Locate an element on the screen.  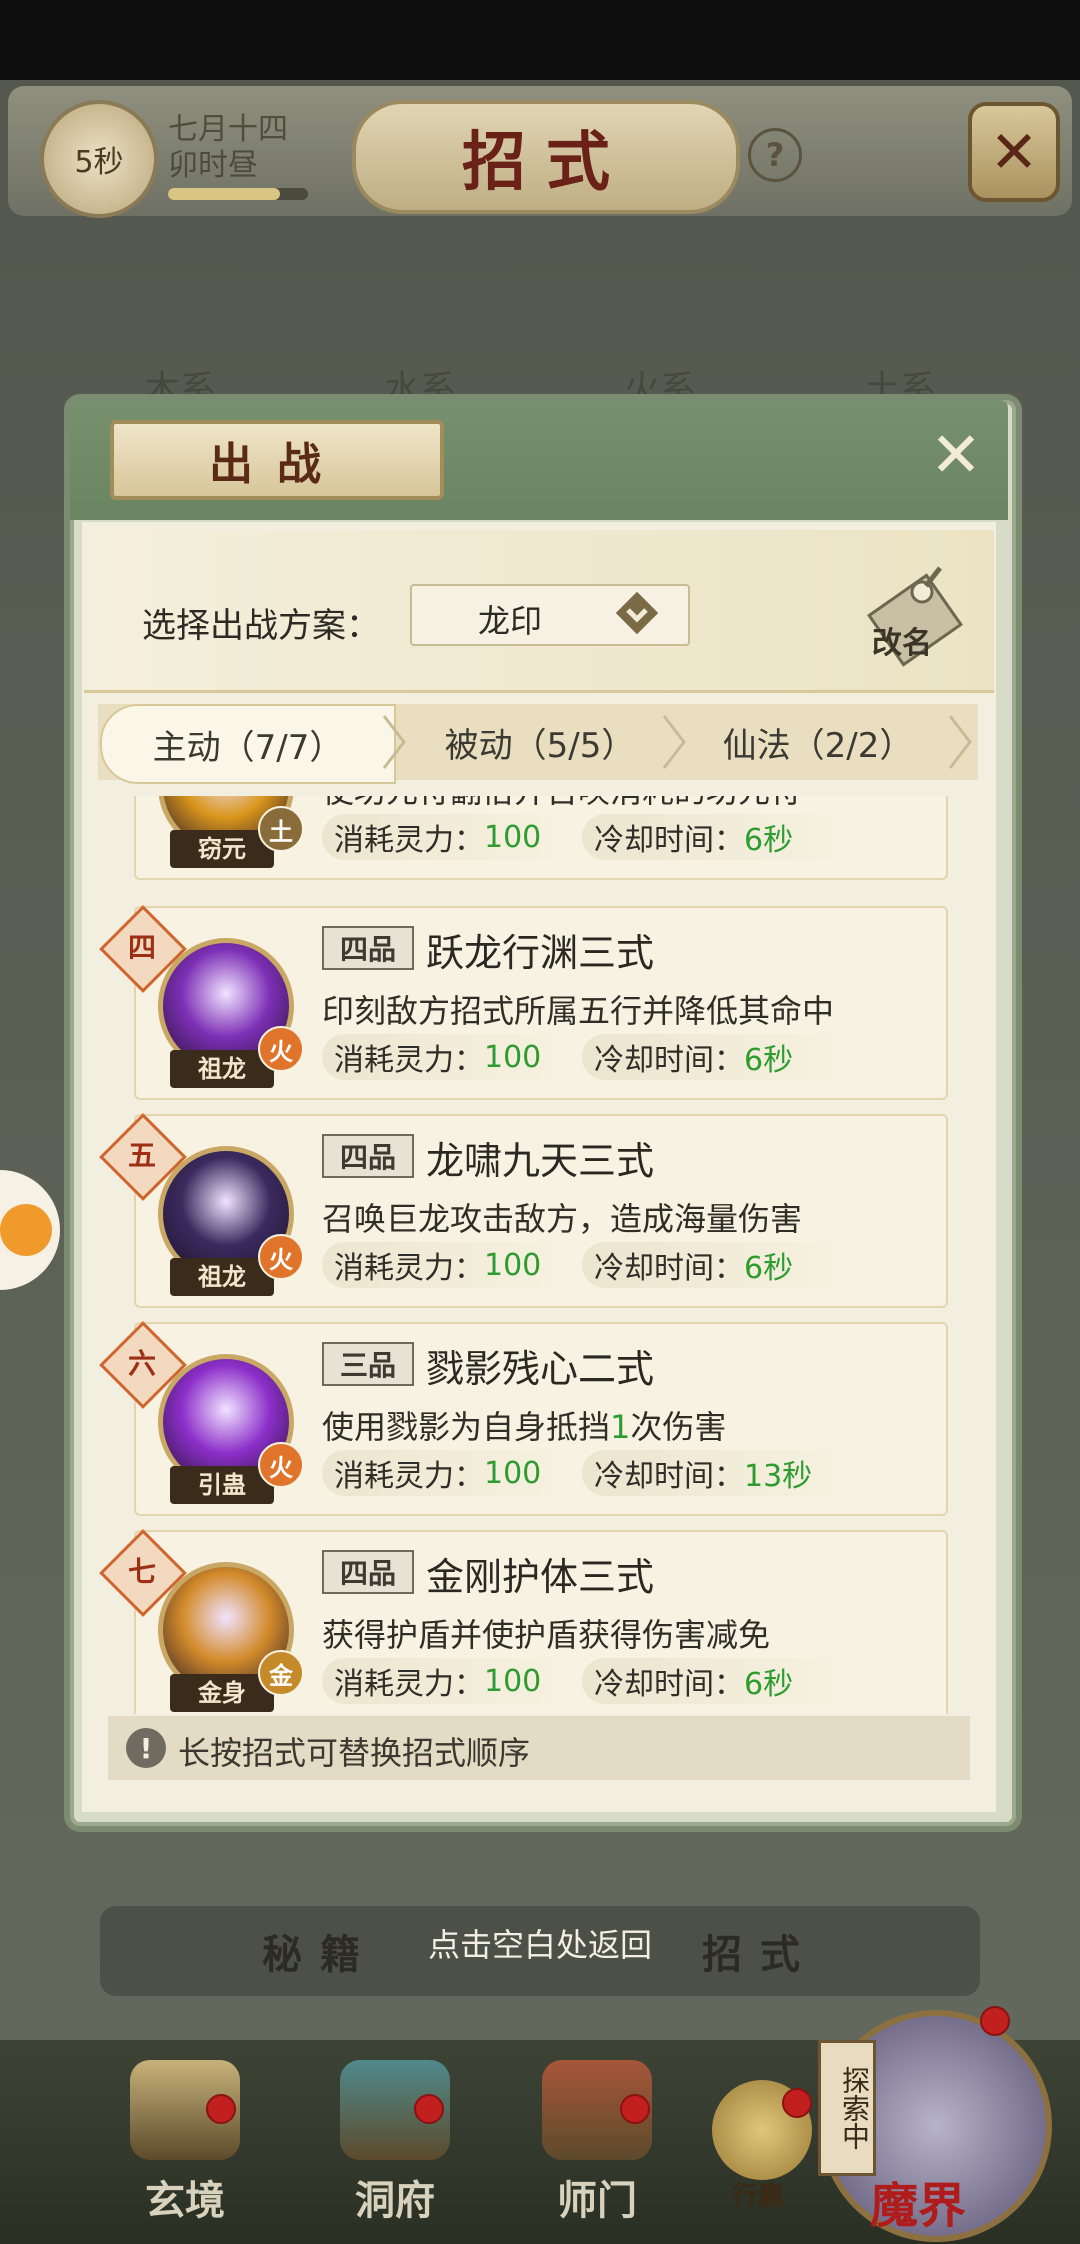
return-hint: 点击空白处返回 is located at coordinates (540, 1943).